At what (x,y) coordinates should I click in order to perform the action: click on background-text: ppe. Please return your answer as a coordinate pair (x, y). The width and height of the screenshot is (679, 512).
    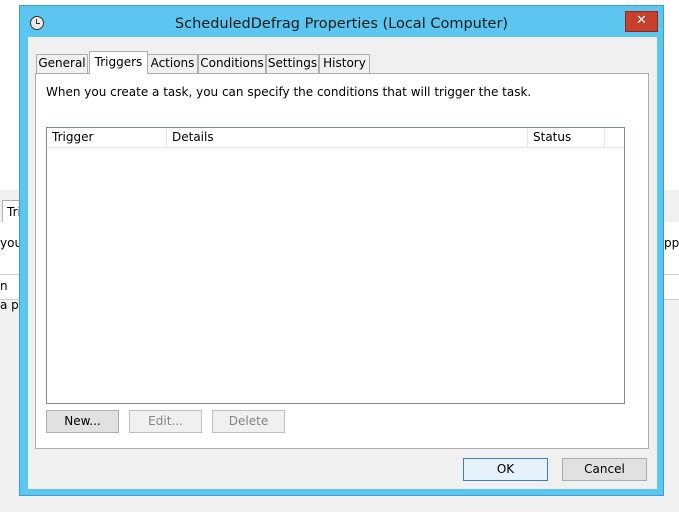
    Looking at the image, I should click on (671, 243).